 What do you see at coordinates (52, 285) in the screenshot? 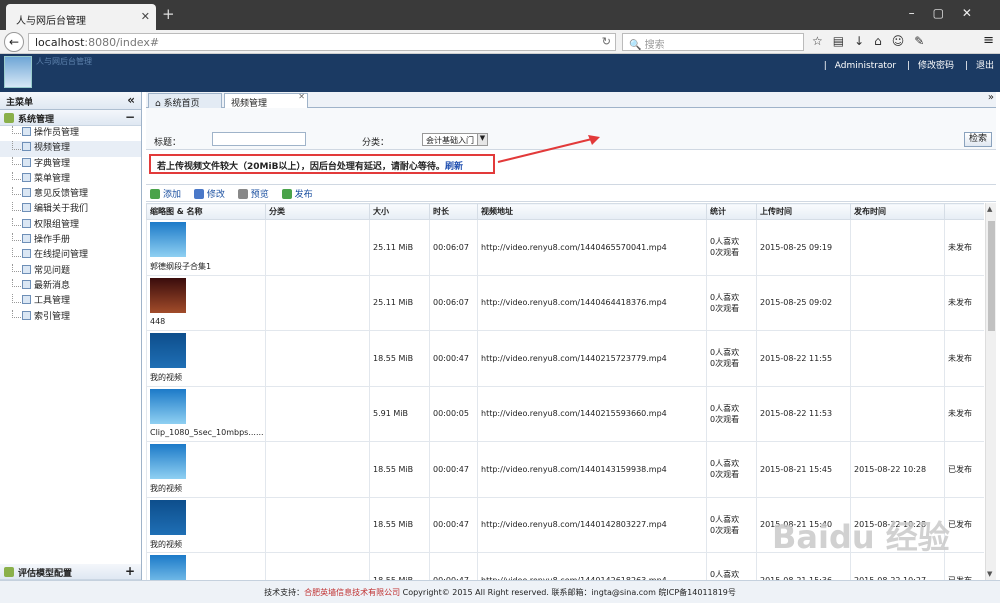
I see `sidebar-item-label: 最新消息` at bounding box center [52, 285].